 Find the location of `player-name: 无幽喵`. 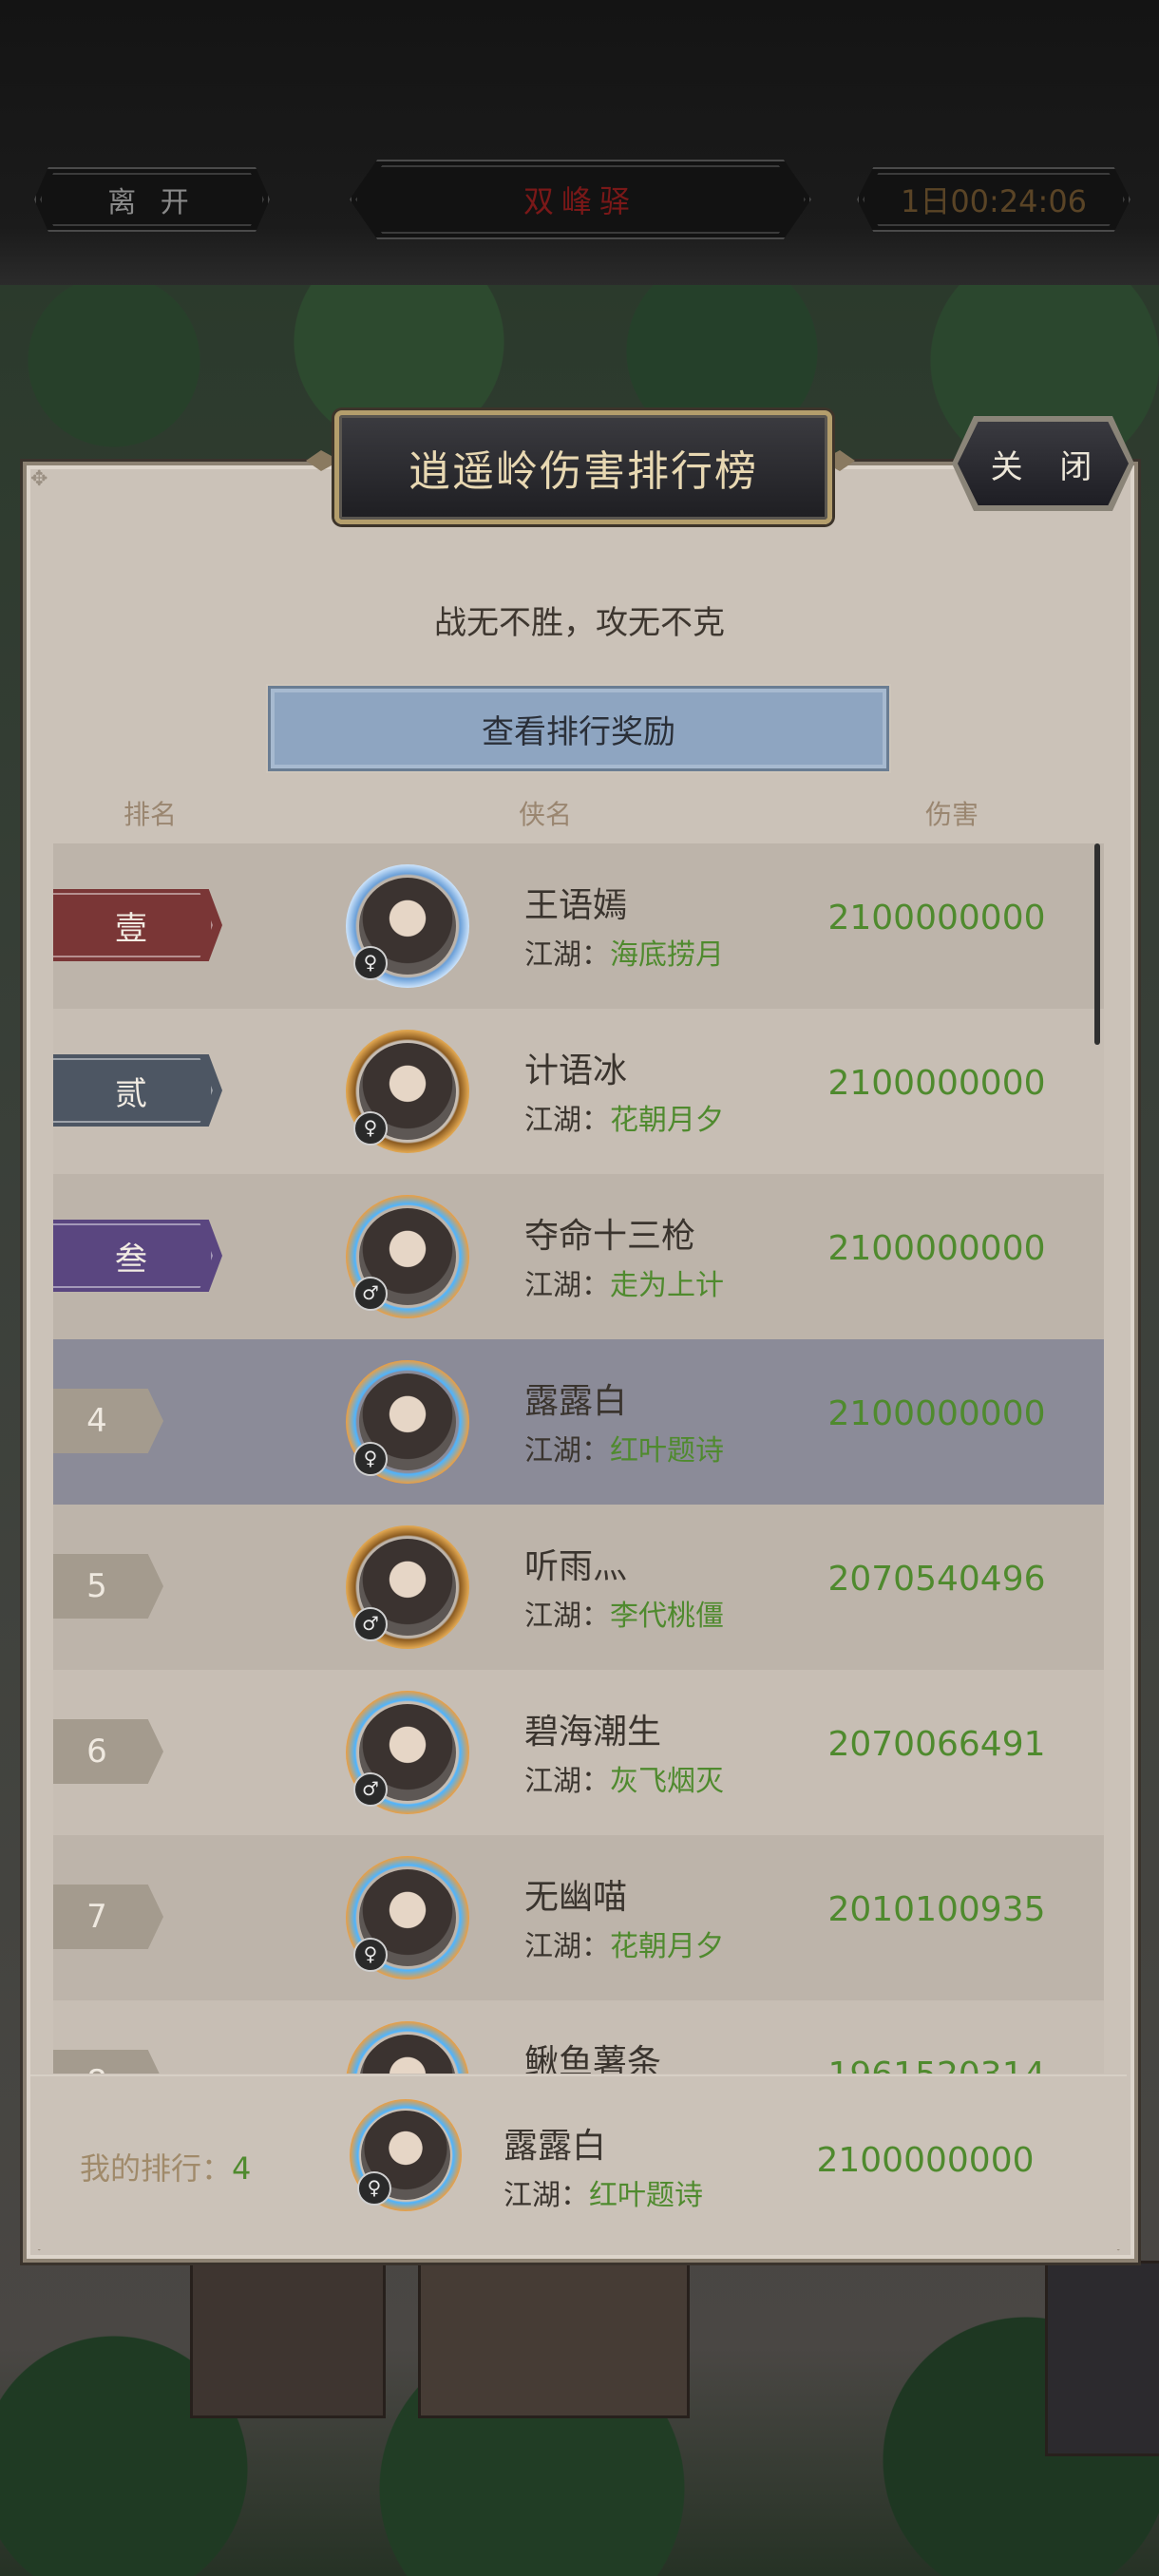

player-name: 无幽喵 is located at coordinates (576, 1897).